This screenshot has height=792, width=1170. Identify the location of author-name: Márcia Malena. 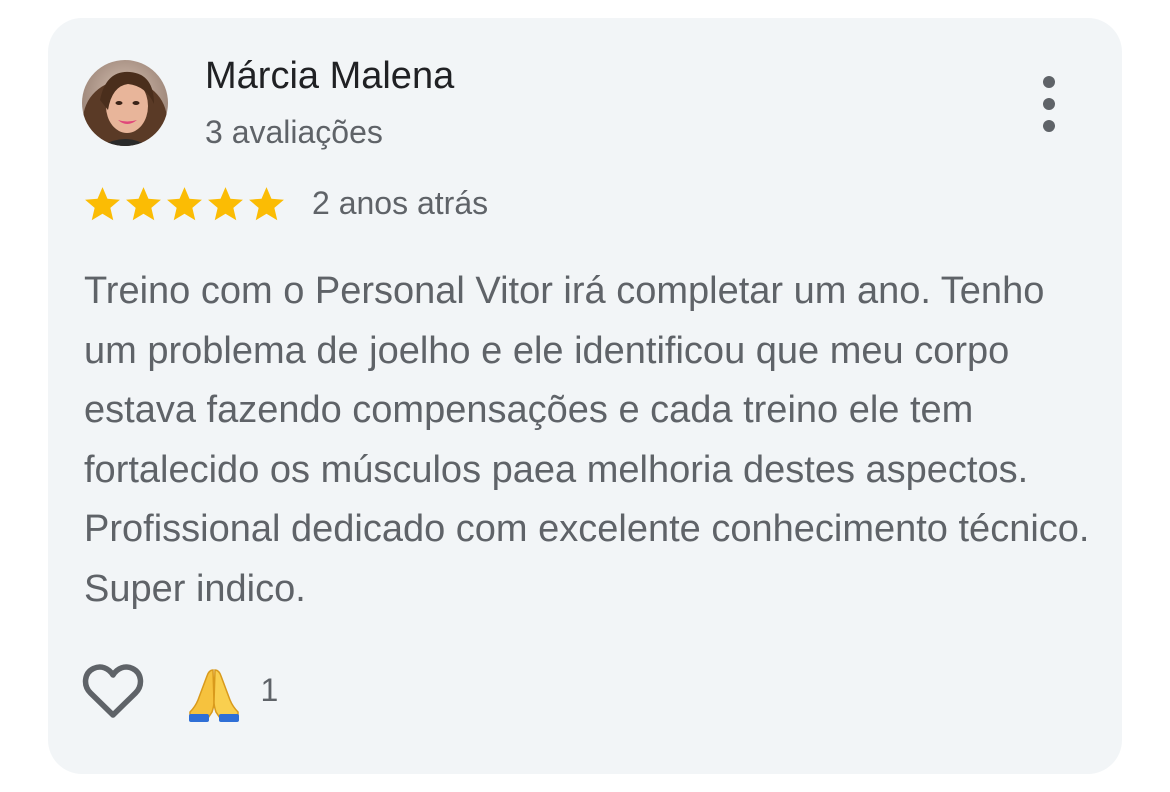
(329, 76).